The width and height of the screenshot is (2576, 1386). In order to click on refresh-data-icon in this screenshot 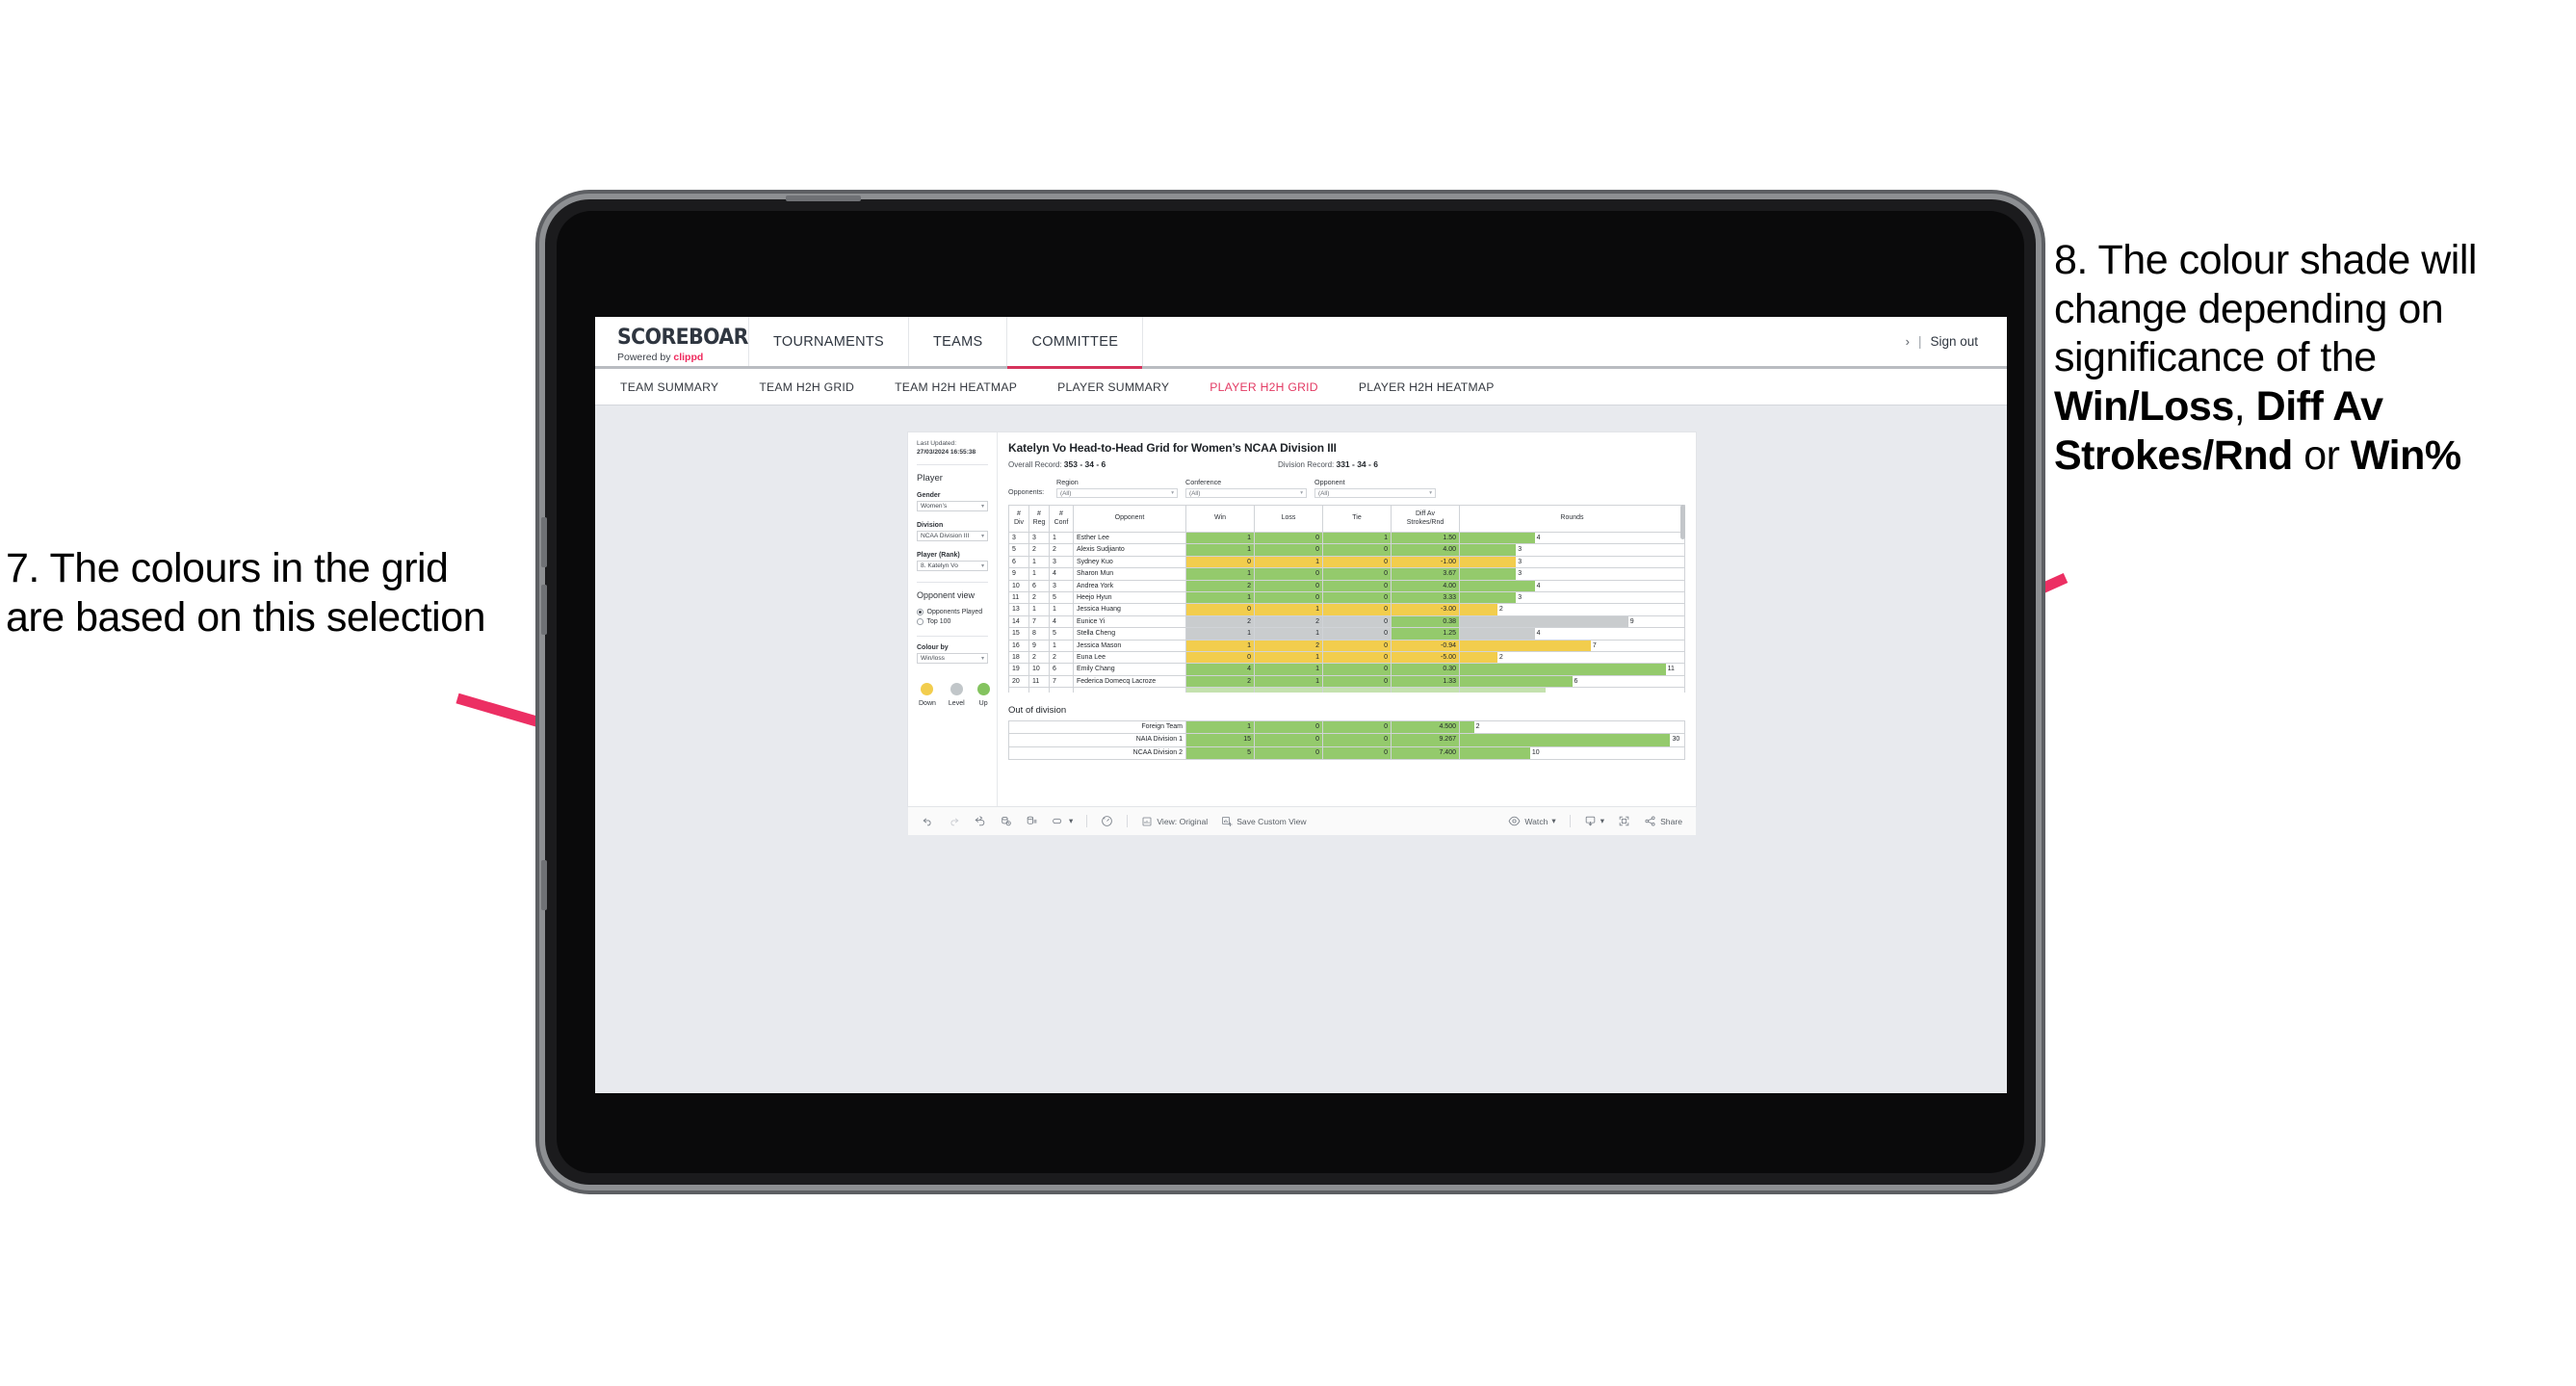, I will do `click(1006, 821)`.